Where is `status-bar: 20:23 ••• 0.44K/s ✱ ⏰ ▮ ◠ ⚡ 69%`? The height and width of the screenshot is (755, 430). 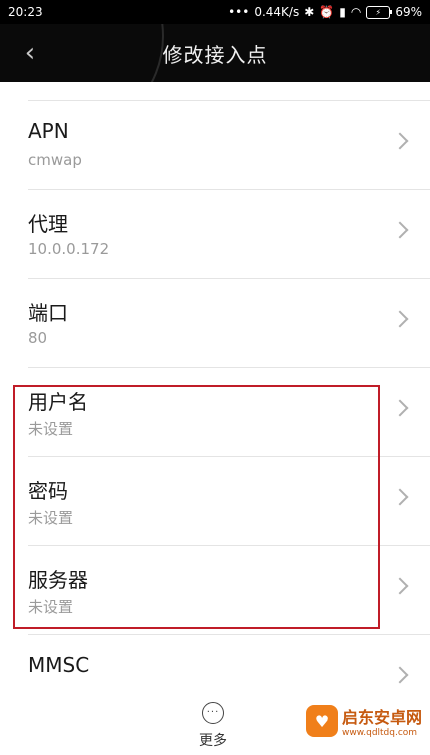
status-bar: 20:23 ••• 0.44K/s ✱ ⏰ ▮ ◠ ⚡ 69% is located at coordinates (215, 12).